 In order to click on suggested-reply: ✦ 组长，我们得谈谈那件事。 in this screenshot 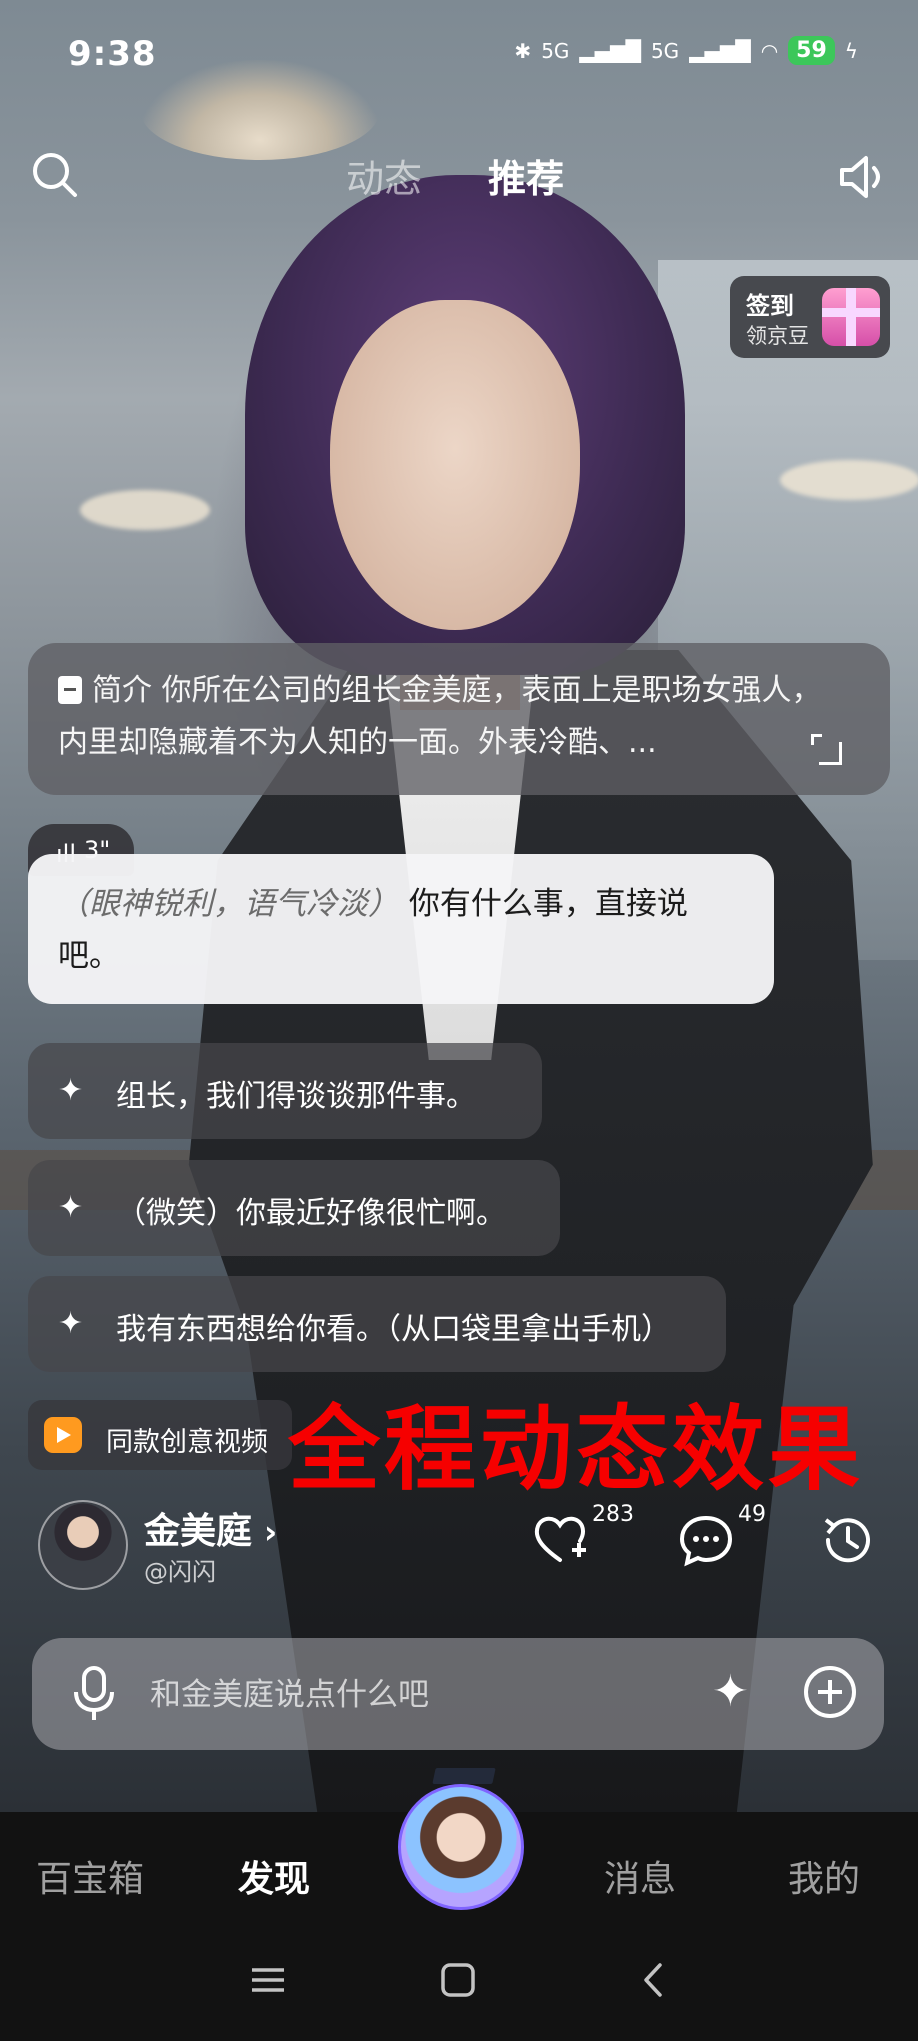, I will do `click(285, 1091)`.